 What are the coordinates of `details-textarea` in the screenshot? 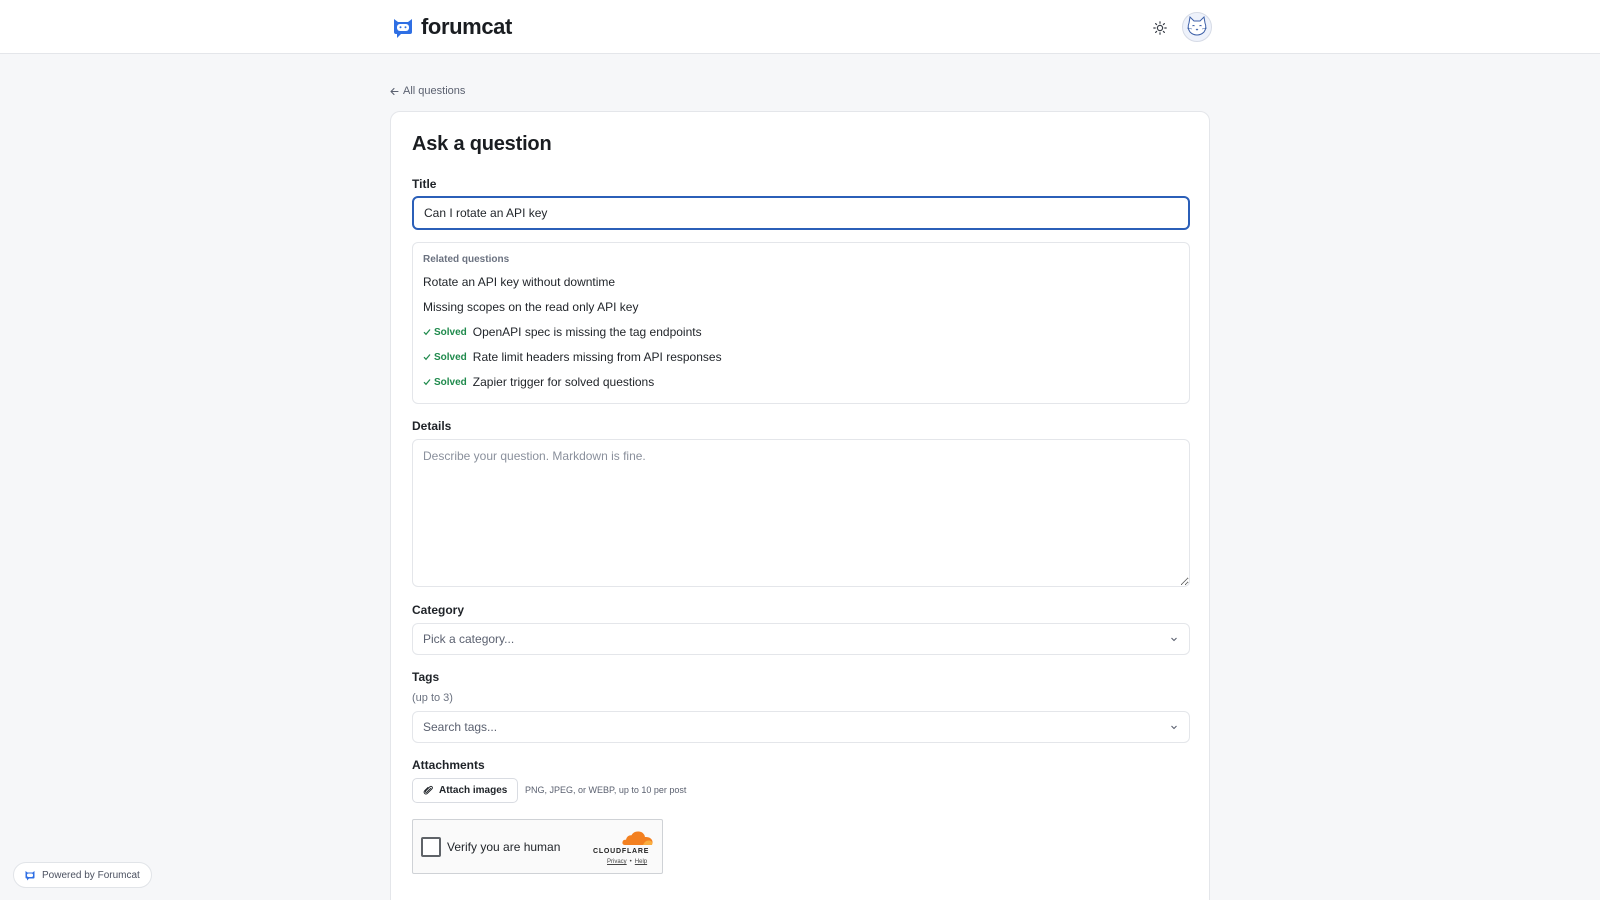 It's located at (801, 513).